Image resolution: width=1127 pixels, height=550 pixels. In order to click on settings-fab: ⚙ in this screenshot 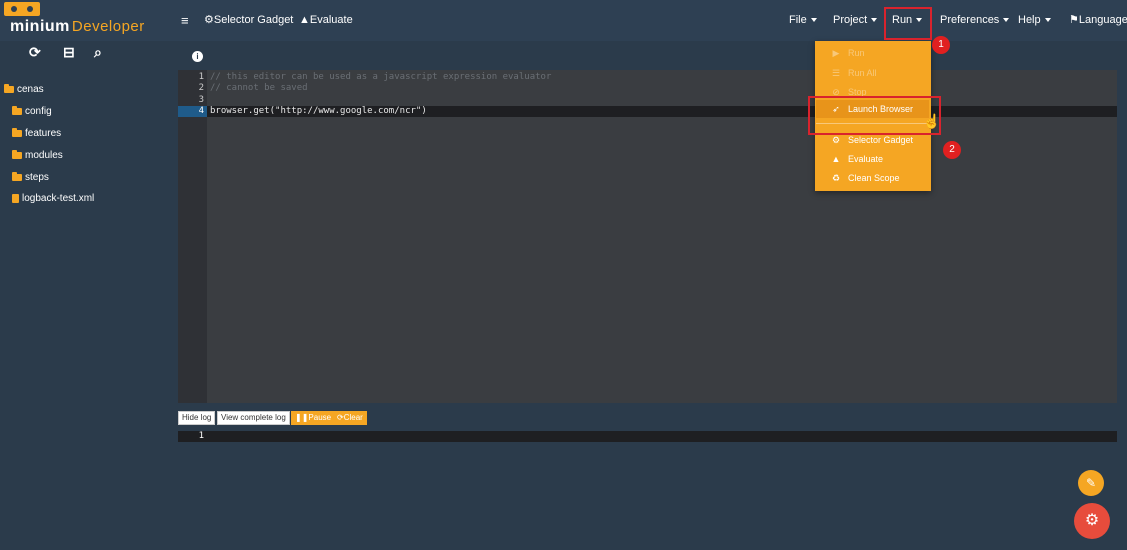, I will do `click(1092, 521)`.